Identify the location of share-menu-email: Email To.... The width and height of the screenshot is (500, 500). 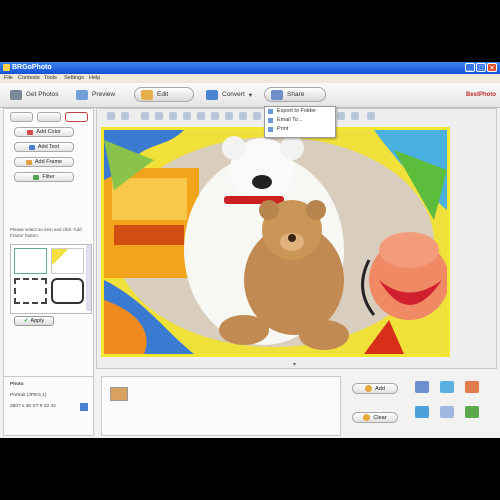
(300, 120).